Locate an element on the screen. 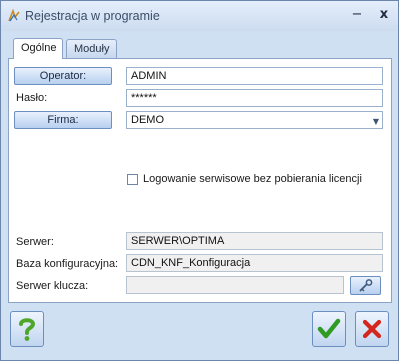  company-select: DEMO ▼ is located at coordinates (254, 120).